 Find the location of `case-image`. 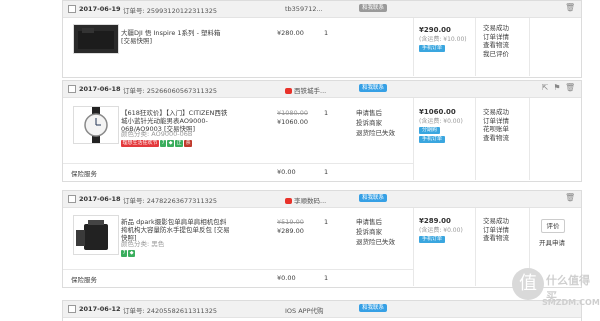

case-image is located at coordinates (96, 38).